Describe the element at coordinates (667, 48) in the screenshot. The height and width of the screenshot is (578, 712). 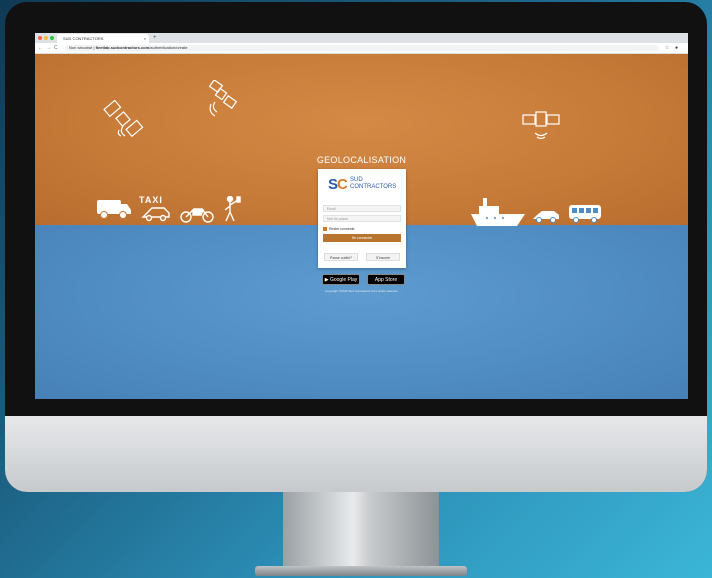
I see `bookmark-star-icon: ☆` at that location.